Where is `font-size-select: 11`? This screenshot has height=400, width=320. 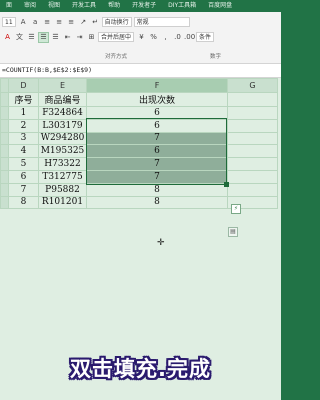
font-size-select: 11 is located at coordinates (9, 22).